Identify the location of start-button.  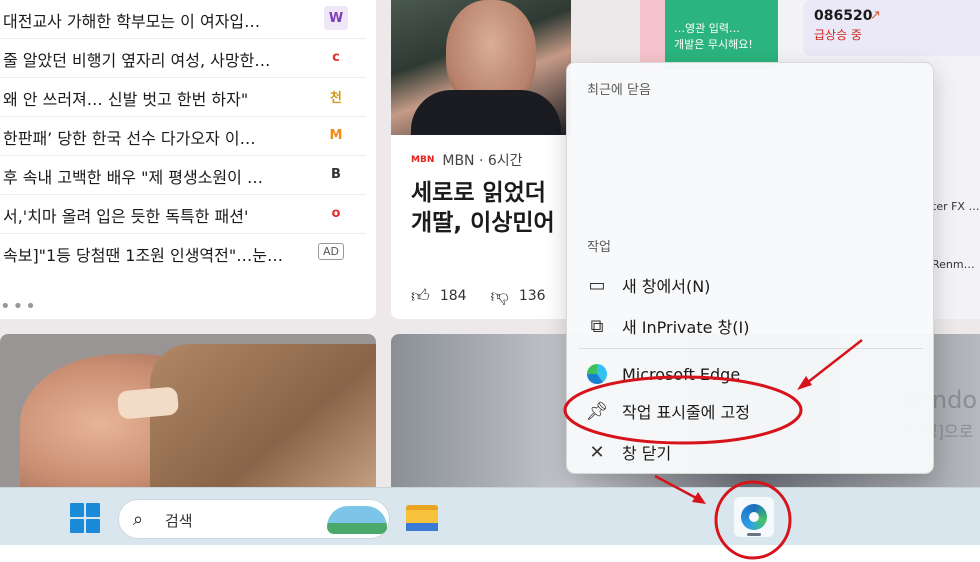
(85, 518).